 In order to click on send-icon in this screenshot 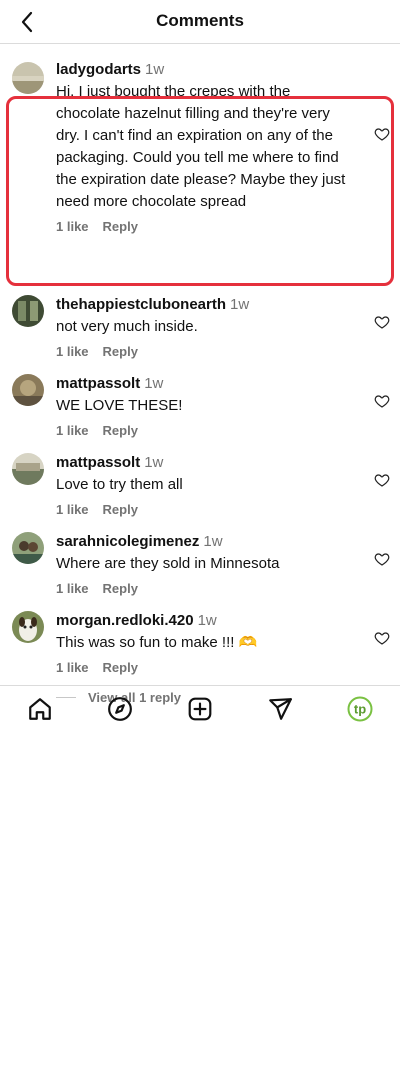, I will do `click(280, 708)`.